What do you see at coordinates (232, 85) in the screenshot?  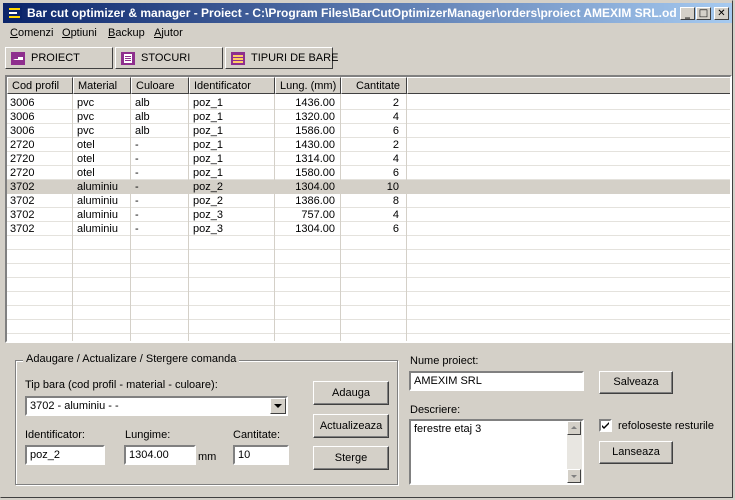 I see `column-header-identificator: Identificator` at bounding box center [232, 85].